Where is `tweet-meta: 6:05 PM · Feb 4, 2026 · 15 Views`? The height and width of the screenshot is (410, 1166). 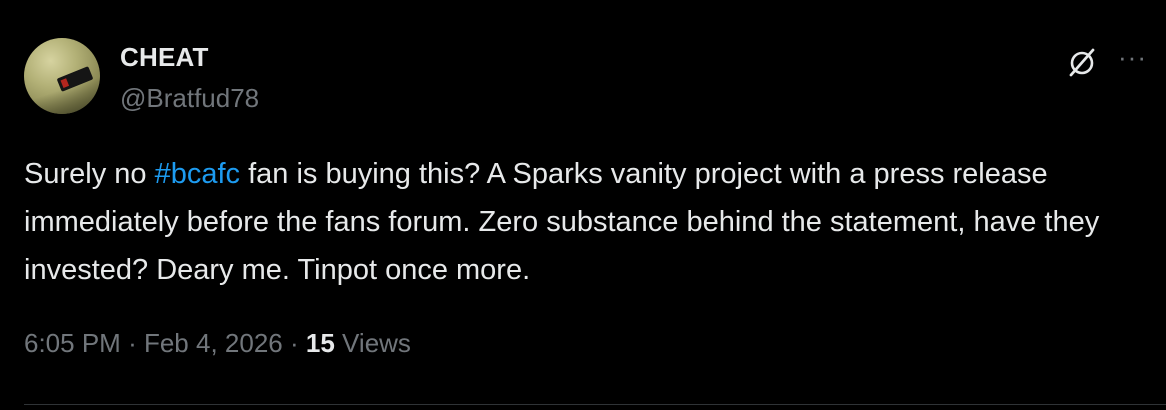
tweet-meta: 6:05 PM · Feb 4, 2026 · 15 Views is located at coordinates (217, 343).